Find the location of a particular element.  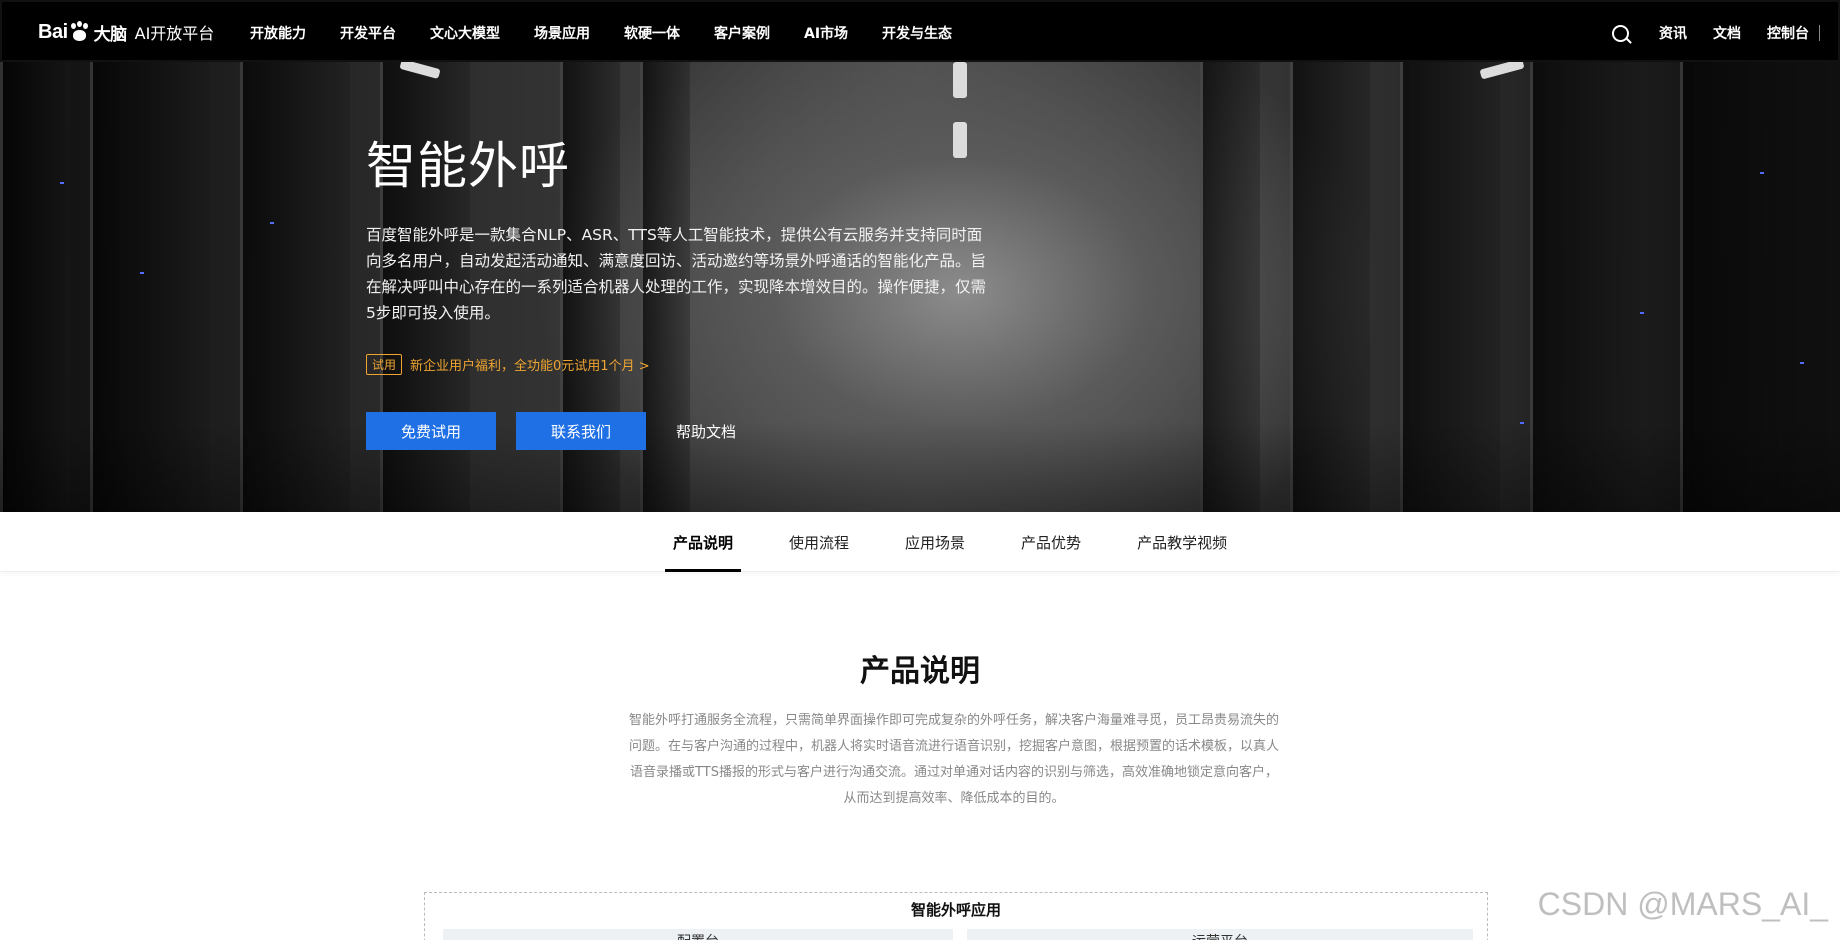

nav-item-docs: 文档 is located at coordinates (1727, 33).